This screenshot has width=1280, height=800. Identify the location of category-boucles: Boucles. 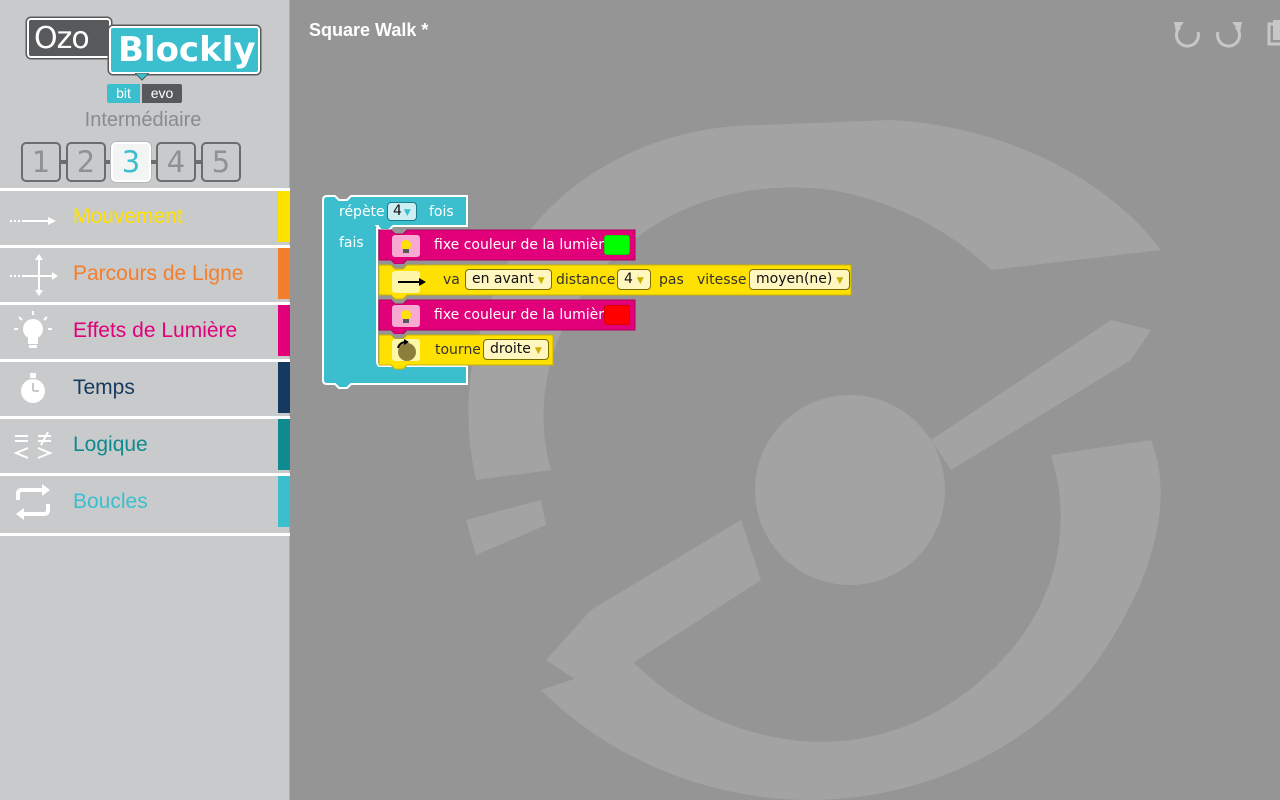
(145, 500).